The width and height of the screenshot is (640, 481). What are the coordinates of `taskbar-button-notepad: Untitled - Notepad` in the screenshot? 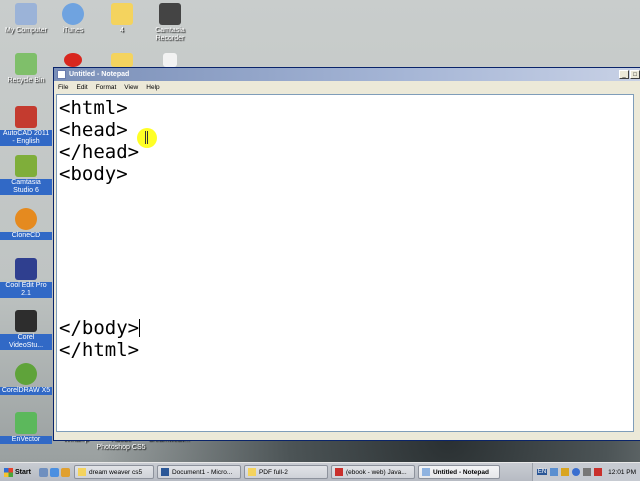 It's located at (458, 472).